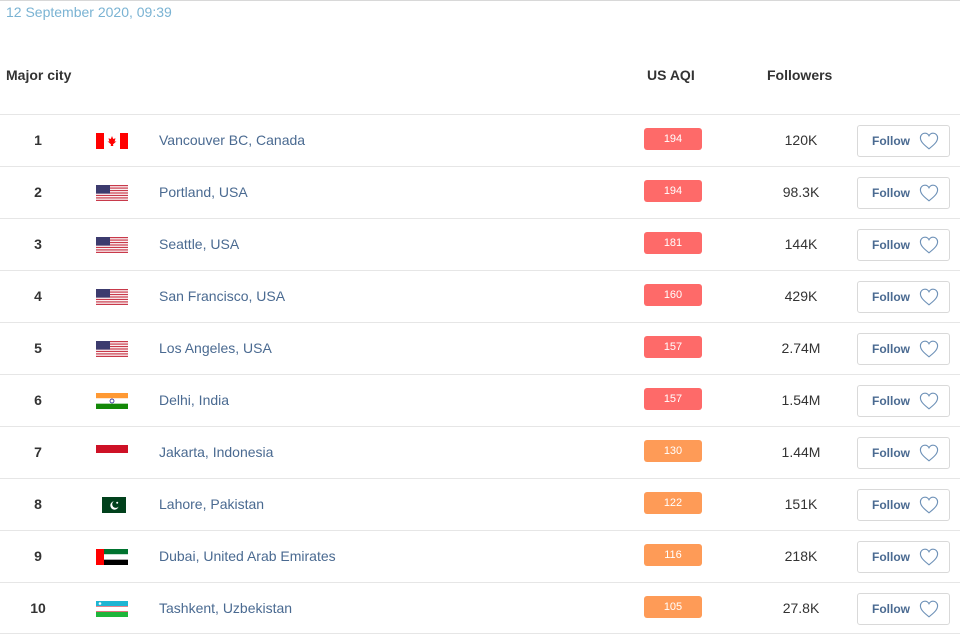 The width and height of the screenshot is (960, 637). I want to click on rank: 1, so click(38, 140).